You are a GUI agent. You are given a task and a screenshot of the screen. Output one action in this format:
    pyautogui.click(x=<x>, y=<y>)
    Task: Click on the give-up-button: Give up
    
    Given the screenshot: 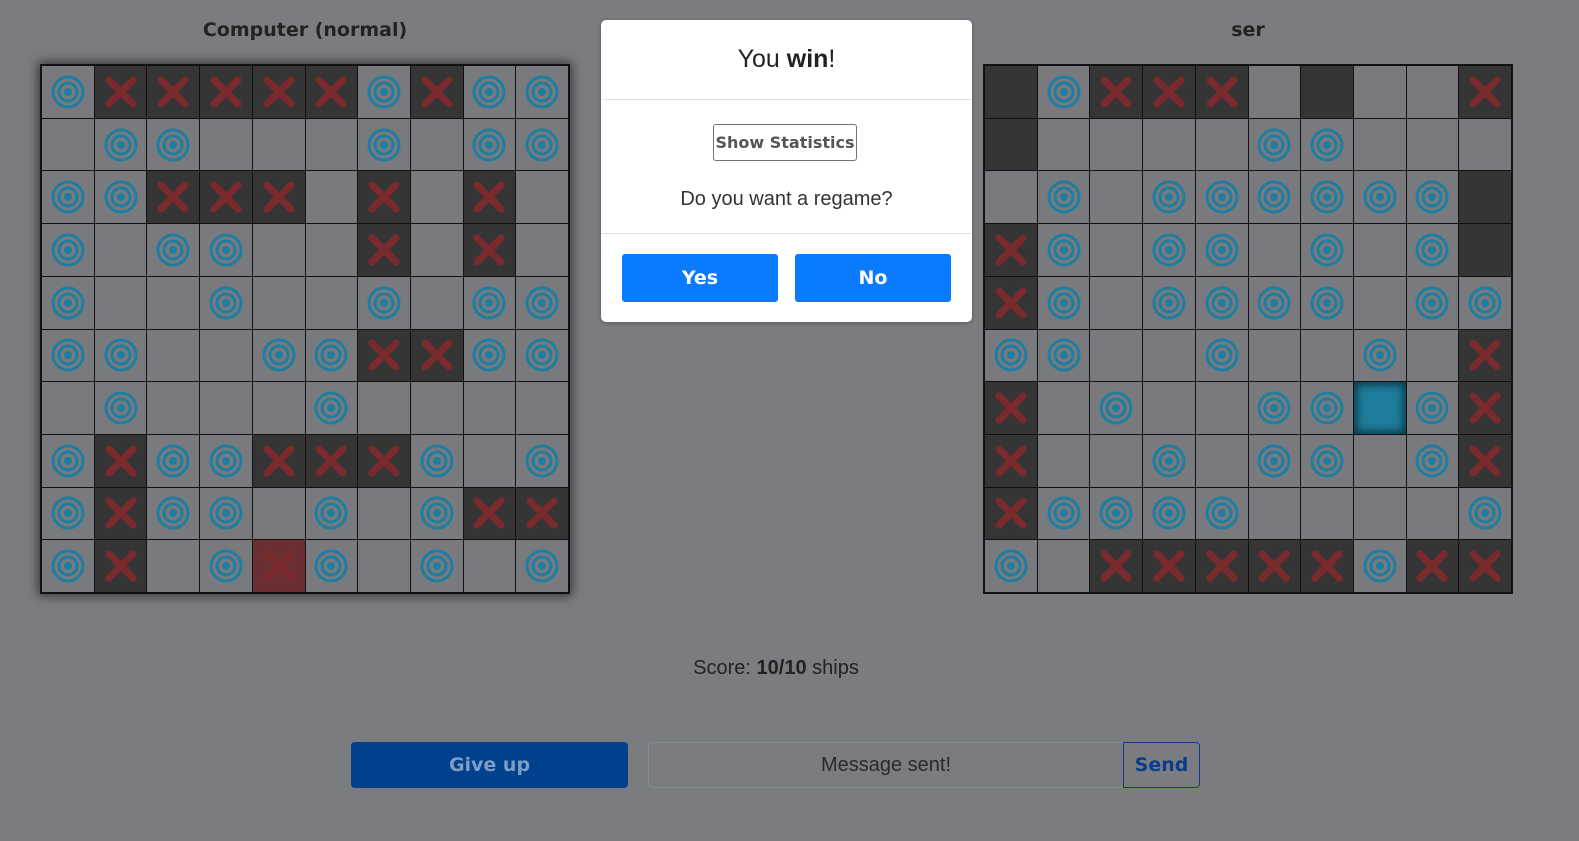 What is the action you would take?
    pyautogui.click(x=489, y=765)
    